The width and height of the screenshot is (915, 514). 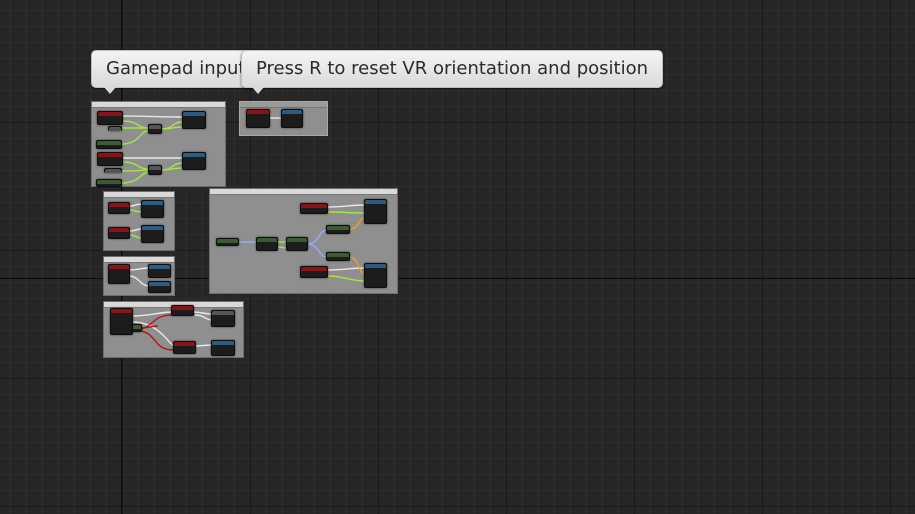 I want to click on comment-box-movement-input, so click(x=139, y=221).